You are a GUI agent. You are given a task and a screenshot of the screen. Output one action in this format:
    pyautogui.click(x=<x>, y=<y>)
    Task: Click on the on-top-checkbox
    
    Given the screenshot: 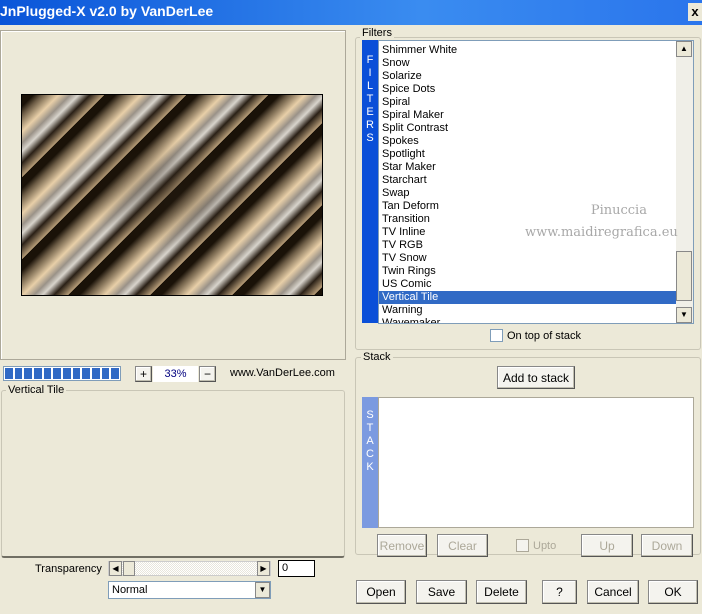 What is the action you would take?
    pyautogui.click(x=496, y=335)
    